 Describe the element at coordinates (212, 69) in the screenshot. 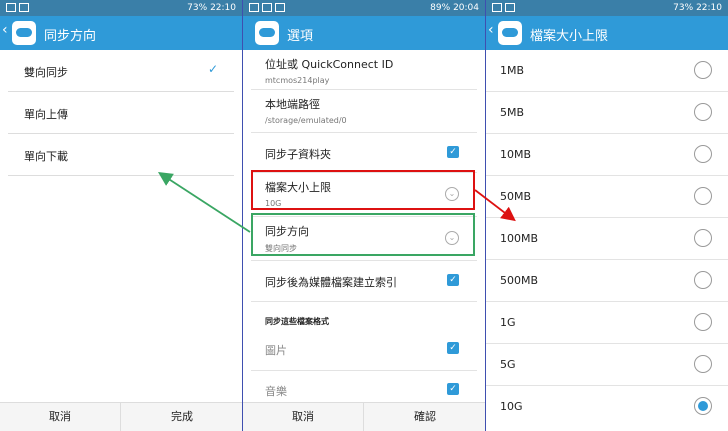

I see `check-icon: ✓` at that location.